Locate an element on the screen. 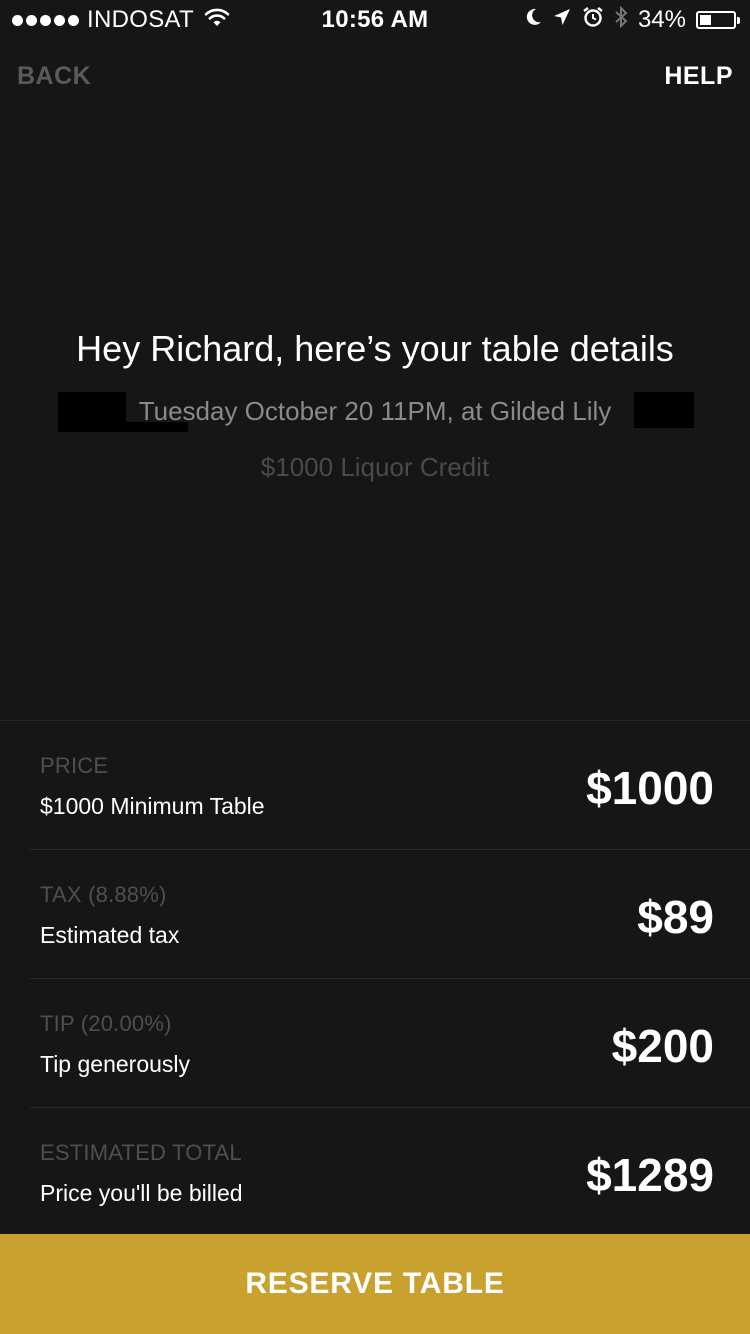 The image size is (750, 1334). location-arrow-icon is located at coordinates (562, 19).